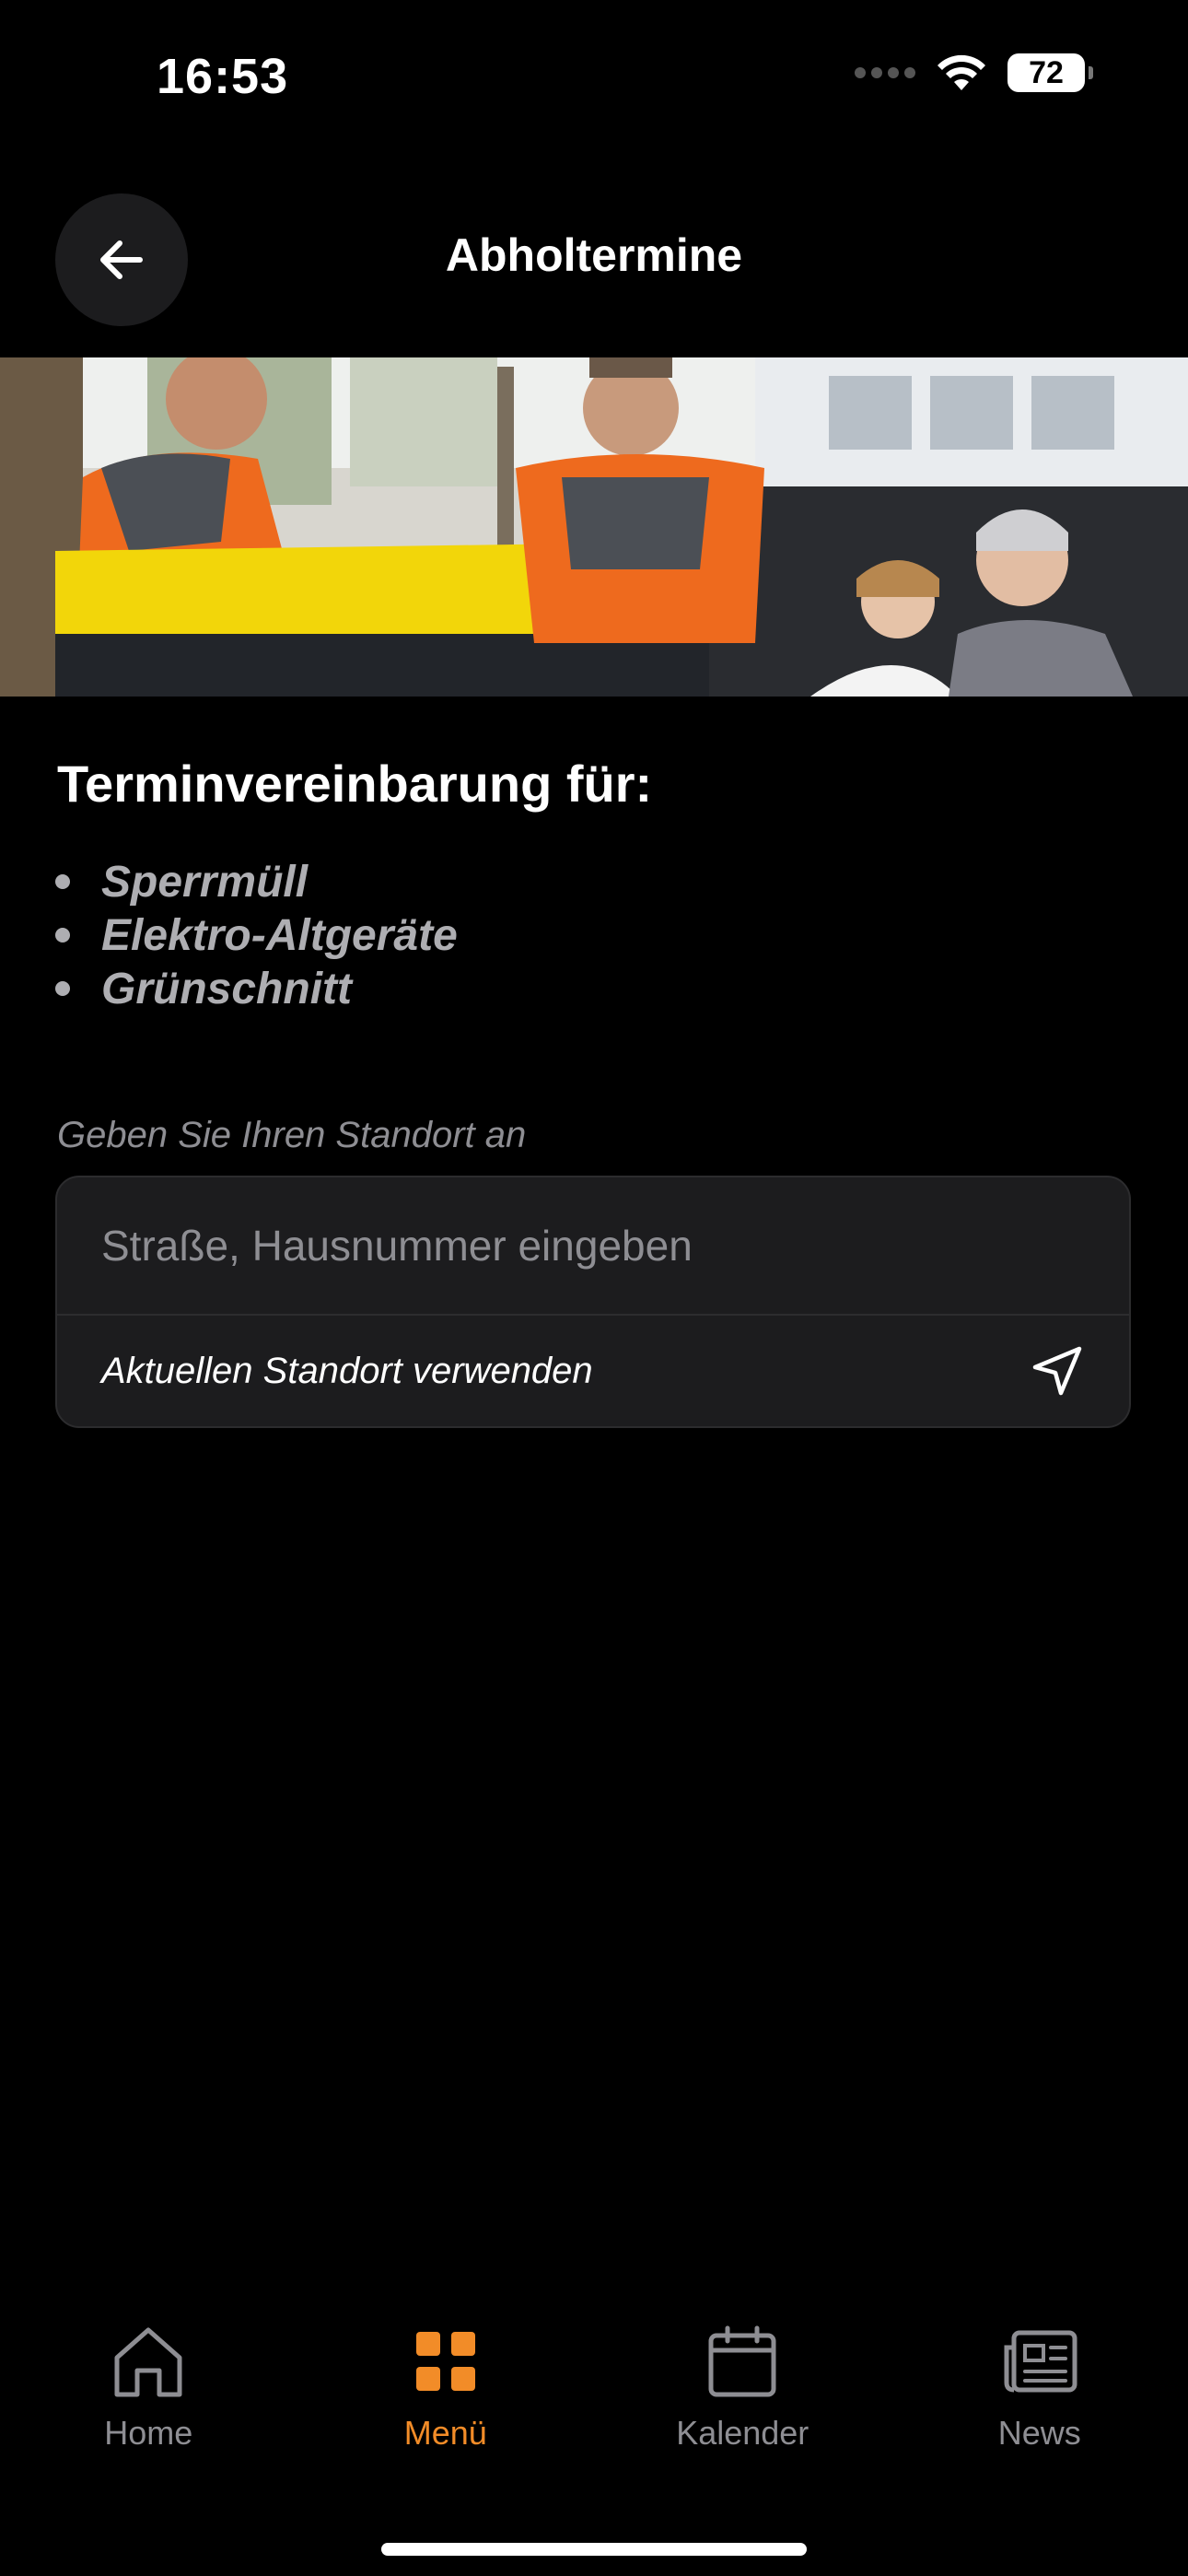 This screenshot has height=2576, width=1188. Describe the element at coordinates (292, 1135) in the screenshot. I see `location-label: Geben Sie Ihren Standort an` at that location.